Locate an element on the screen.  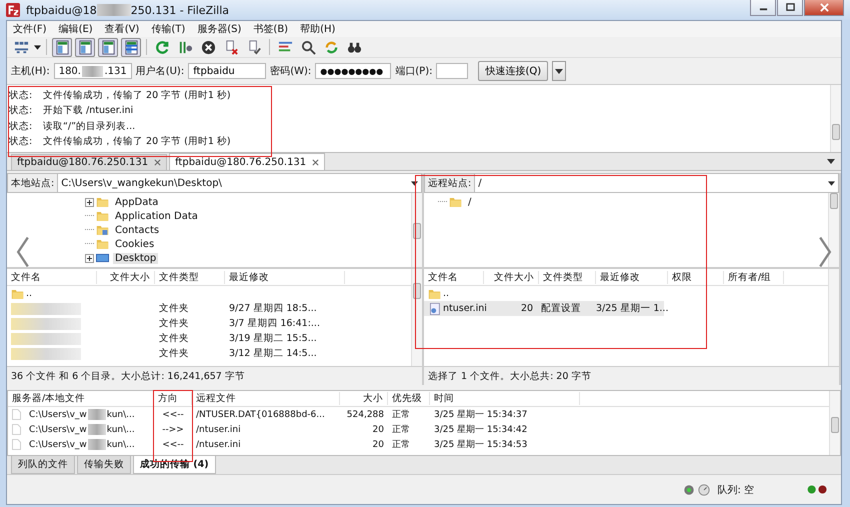
column-header: 大小 is located at coordinates (364, 398).